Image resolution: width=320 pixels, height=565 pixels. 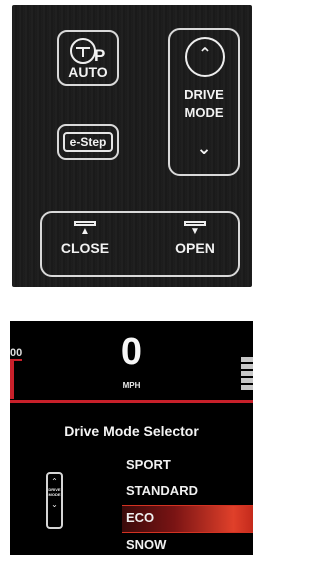 I want to click on open-tray-icon: ▼, so click(x=195, y=229).